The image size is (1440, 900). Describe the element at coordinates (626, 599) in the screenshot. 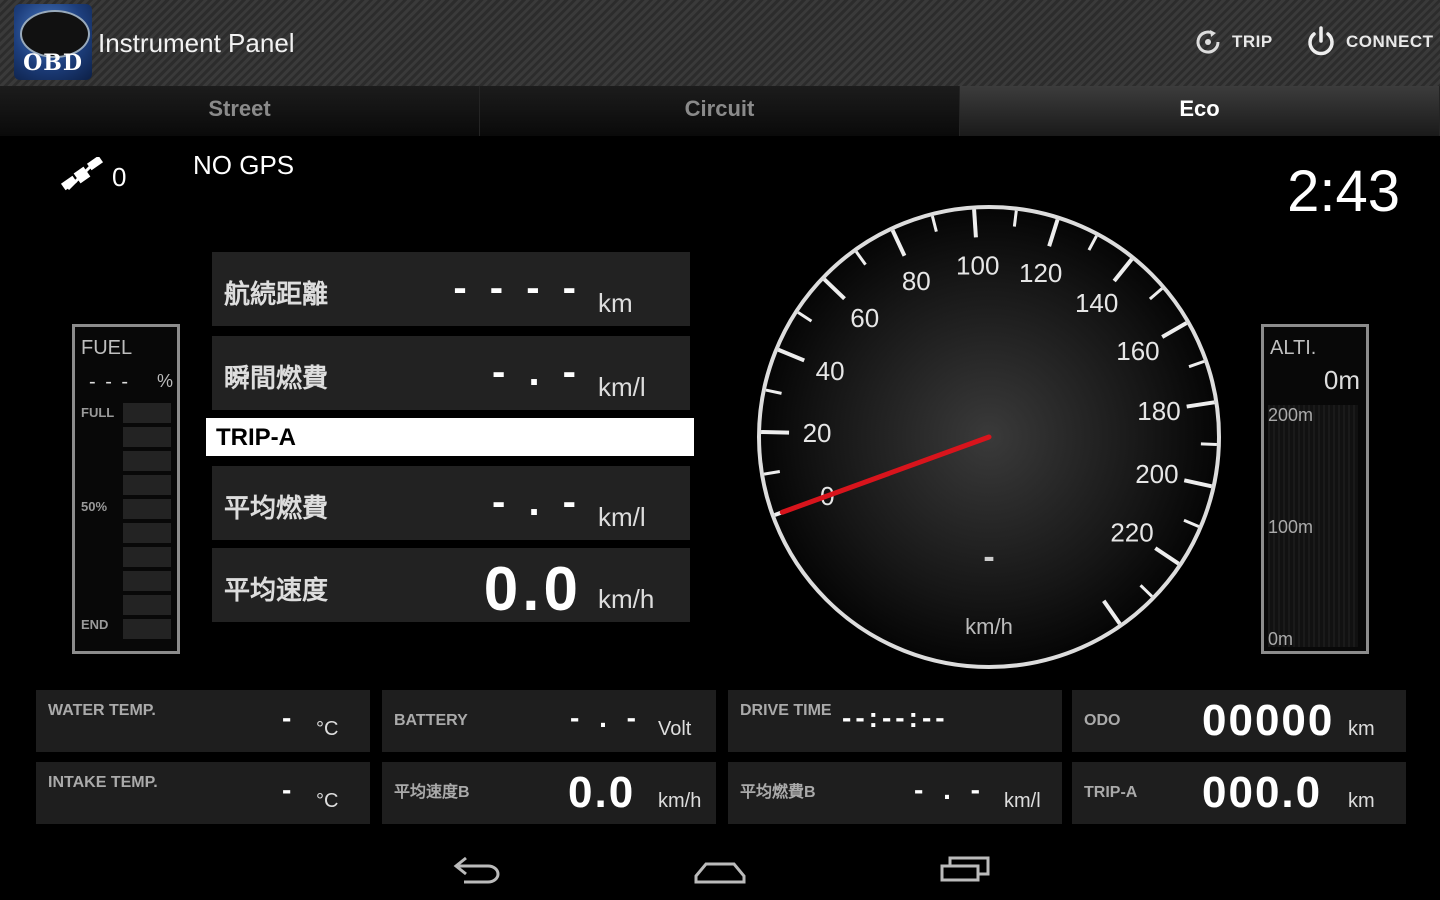

I see `info-unit: km/h` at that location.